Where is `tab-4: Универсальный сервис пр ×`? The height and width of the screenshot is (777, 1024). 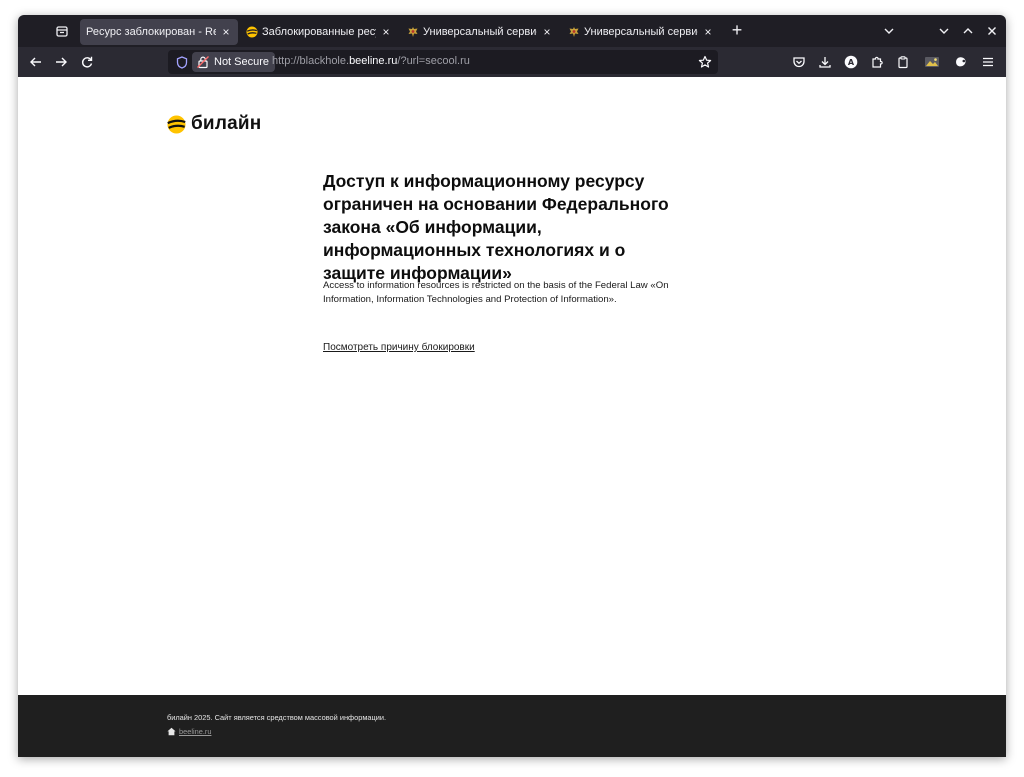 tab-4: Универсальный сервис пр × is located at coordinates (641, 32).